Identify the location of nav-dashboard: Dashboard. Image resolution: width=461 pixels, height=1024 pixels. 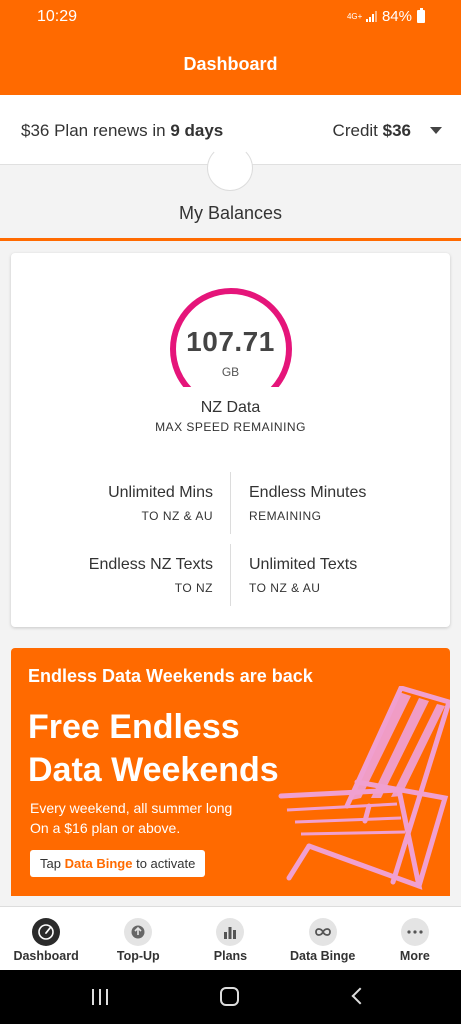
(46, 938).